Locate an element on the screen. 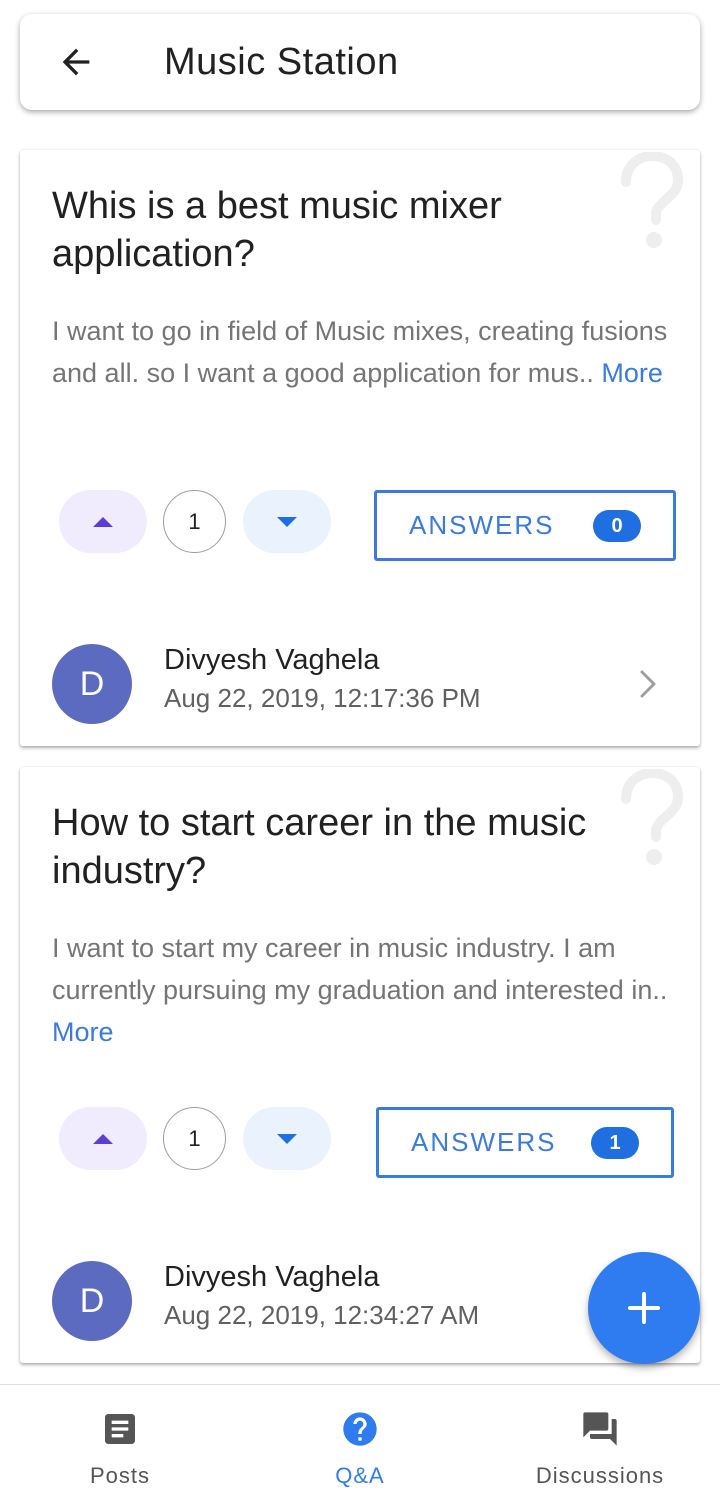 This screenshot has height=1498, width=720. page-title: Music Station is located at coordinates (281, 61).